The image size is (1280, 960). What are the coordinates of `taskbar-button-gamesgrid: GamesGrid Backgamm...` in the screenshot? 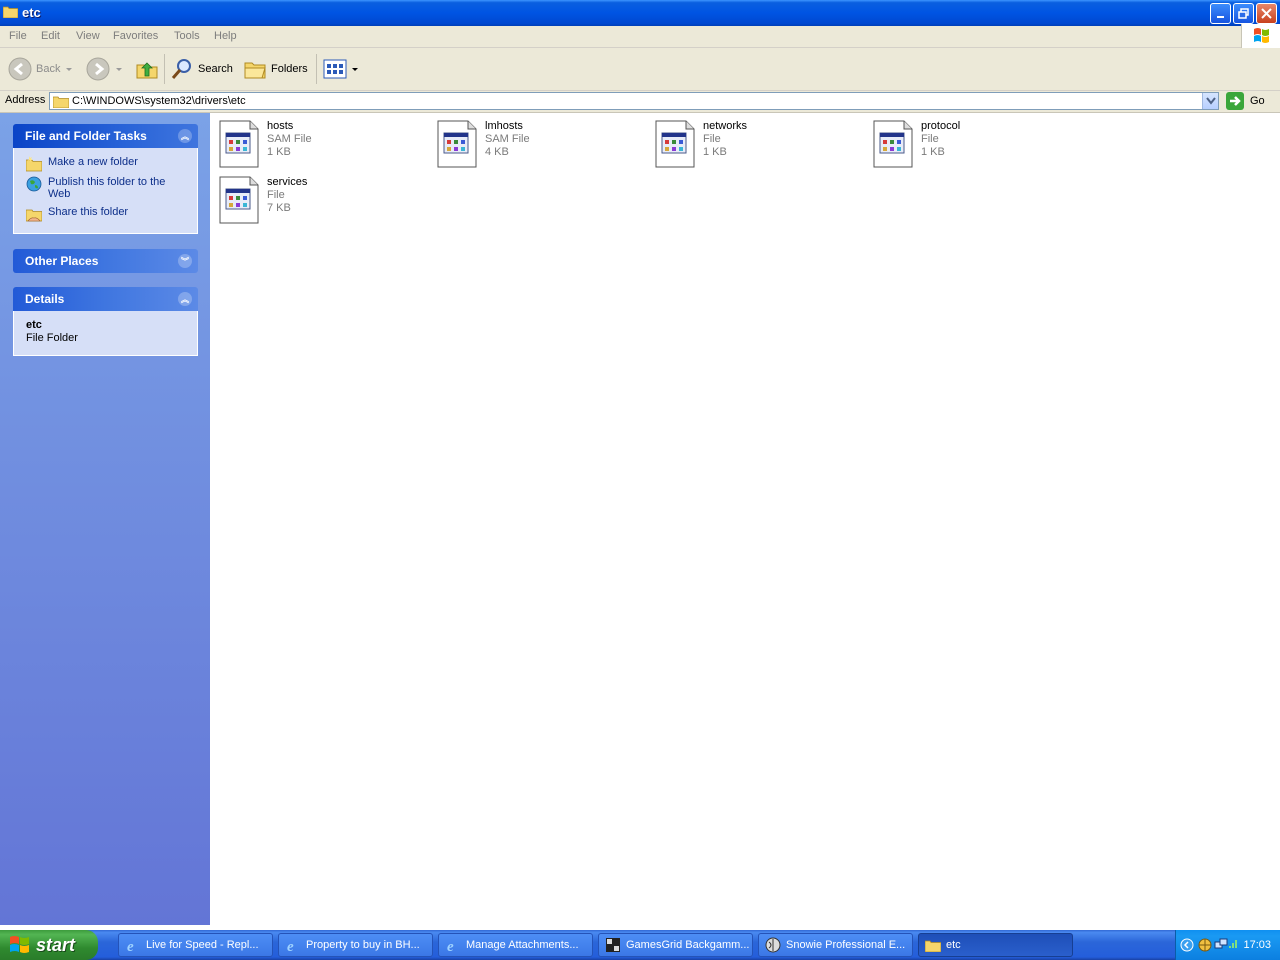 It's located at (675, 945).